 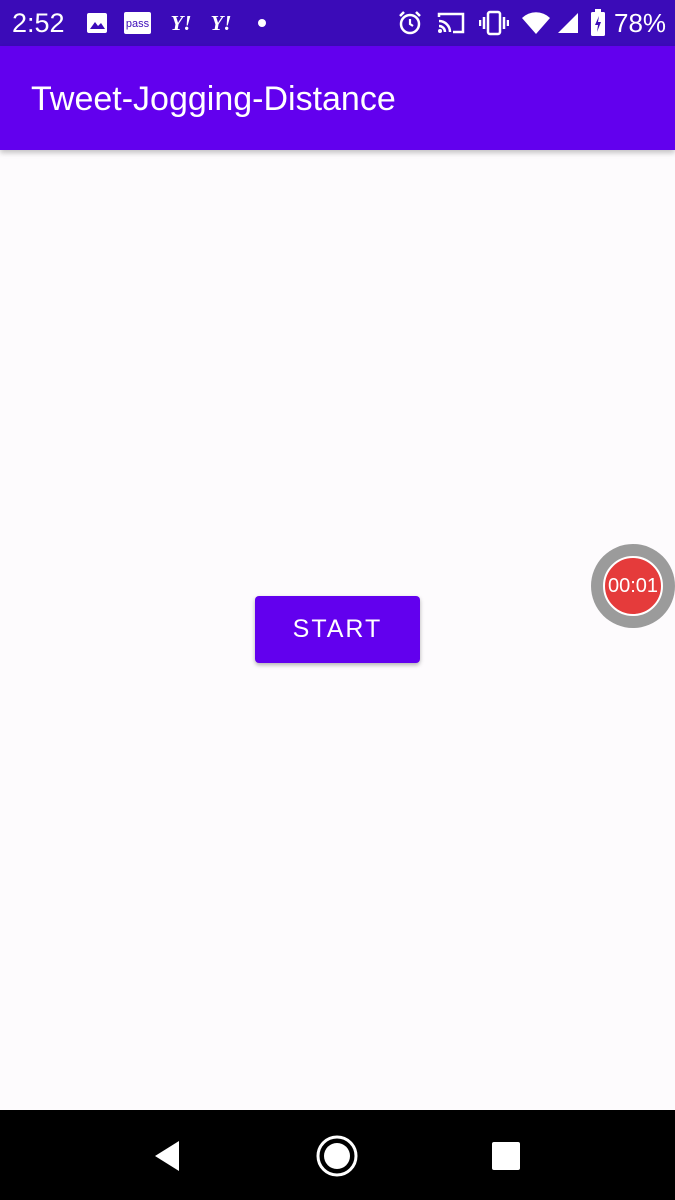 What do you see at coordinates (640, 23) in the screenshot?
I see `battery-percent: 78%` at bounding box center [640, 23].